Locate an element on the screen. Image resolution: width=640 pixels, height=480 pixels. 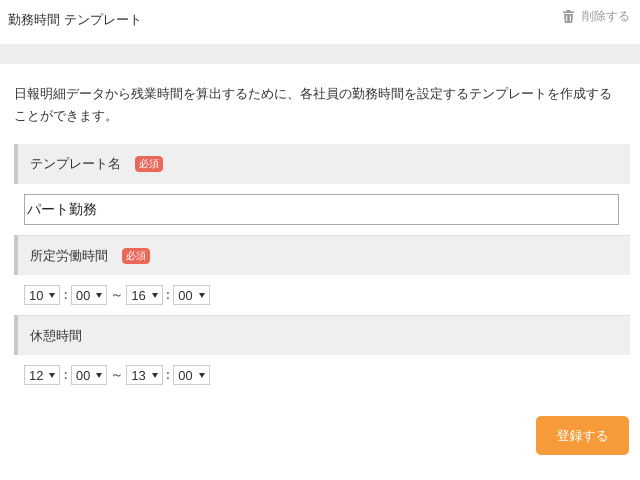
trash-icon is located at coordinates (568, 16).